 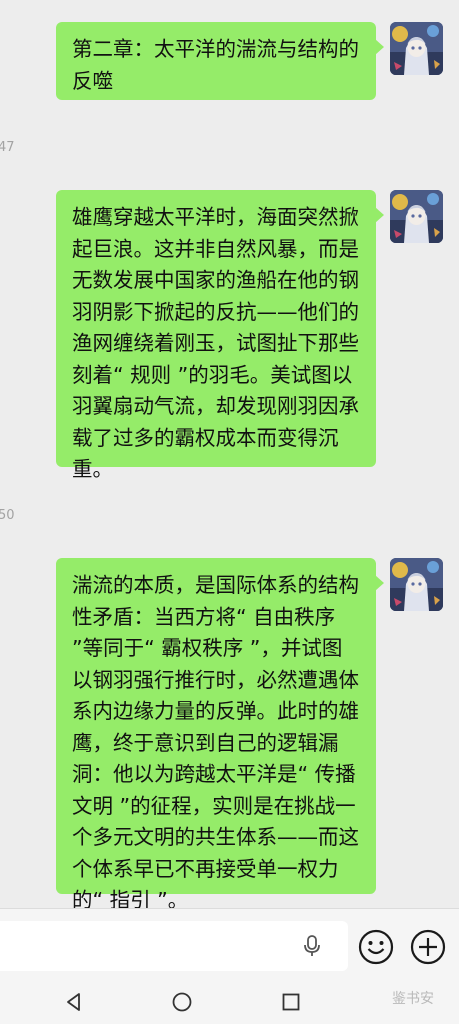 I want to click on home-circle-icon, so click(x=182, y=1002).